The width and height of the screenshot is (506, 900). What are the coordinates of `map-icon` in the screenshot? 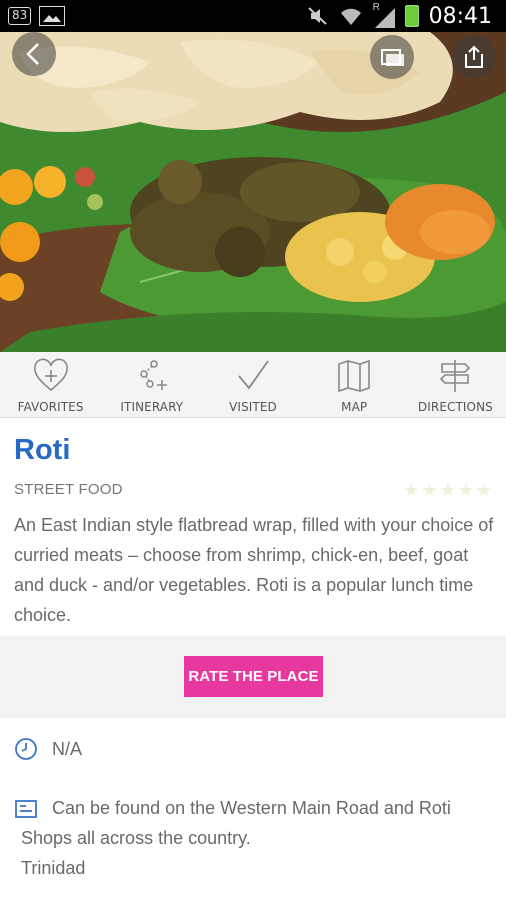 It's located at (354, 376).